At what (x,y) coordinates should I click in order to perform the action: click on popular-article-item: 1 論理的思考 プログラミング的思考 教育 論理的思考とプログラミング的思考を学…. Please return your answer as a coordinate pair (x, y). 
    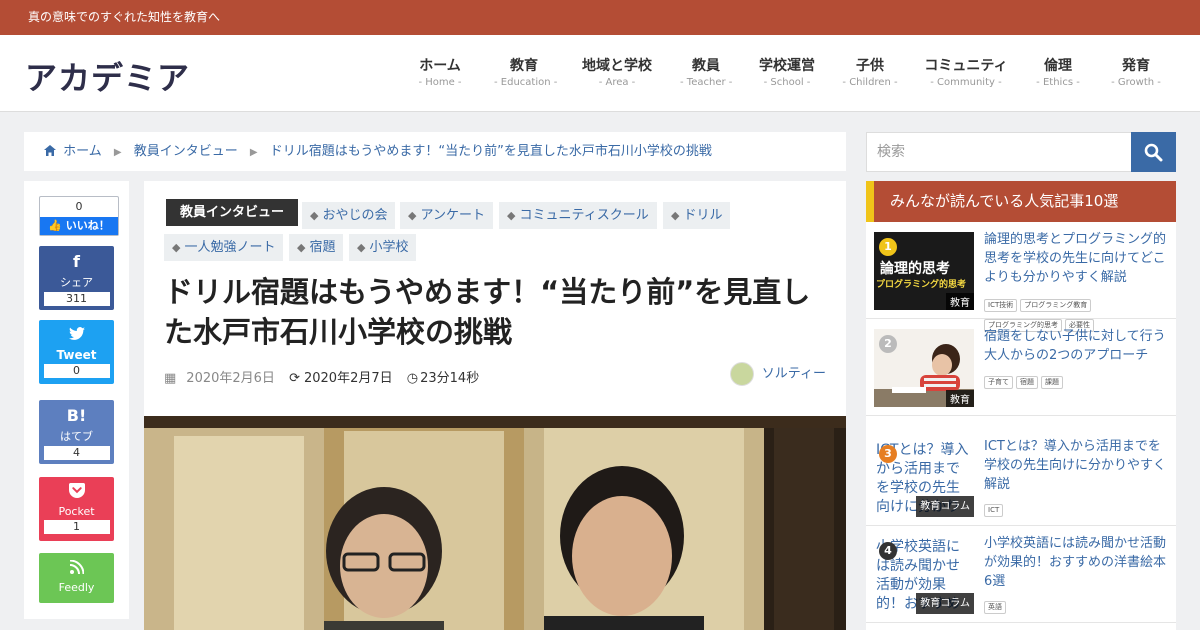
    Looking at the image, I should click on (1021, 277).